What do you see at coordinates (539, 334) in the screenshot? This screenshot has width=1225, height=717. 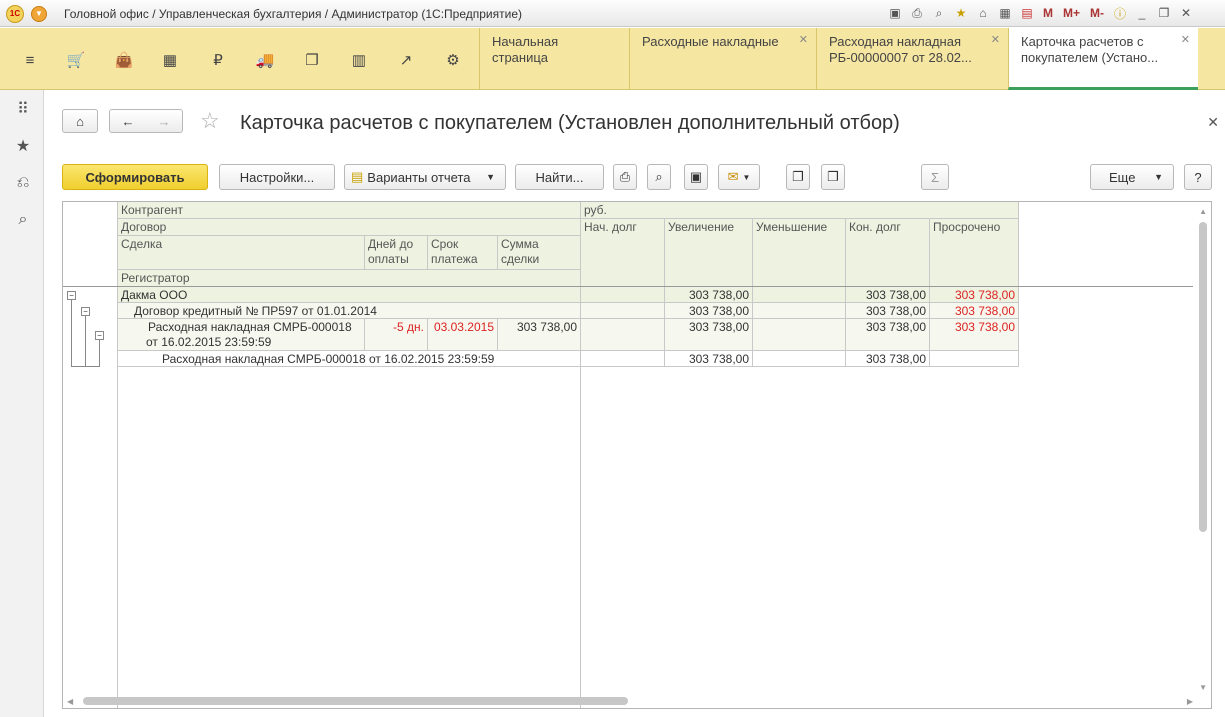 I see `row-deal-sum: 303 738,00` at bounding box center [539, 334].